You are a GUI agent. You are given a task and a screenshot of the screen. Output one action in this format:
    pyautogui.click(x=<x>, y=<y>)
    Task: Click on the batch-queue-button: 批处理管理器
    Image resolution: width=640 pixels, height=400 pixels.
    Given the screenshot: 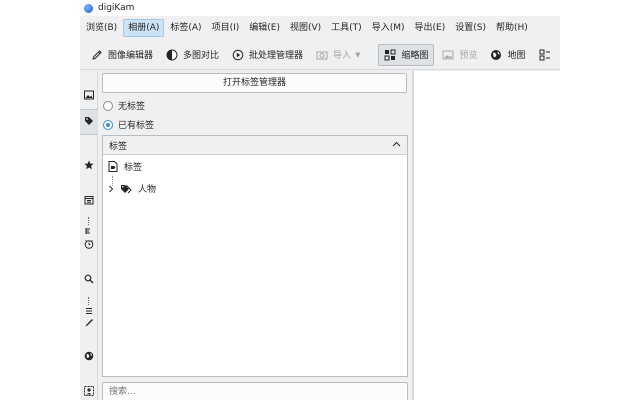 What is the action you would take?
    pyautogui.click(x=267, y=55)
    